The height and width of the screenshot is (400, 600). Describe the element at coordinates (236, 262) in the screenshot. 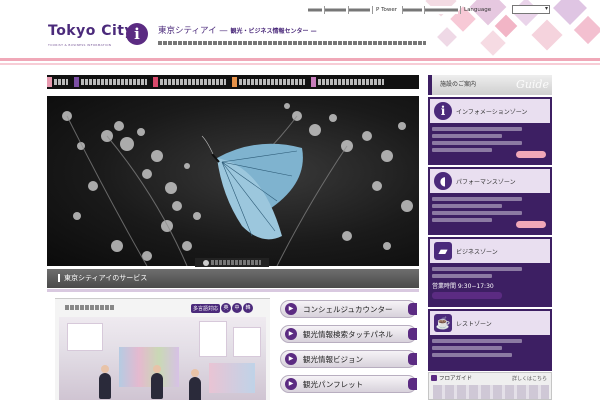

I see `slideshow-caption` at that location.